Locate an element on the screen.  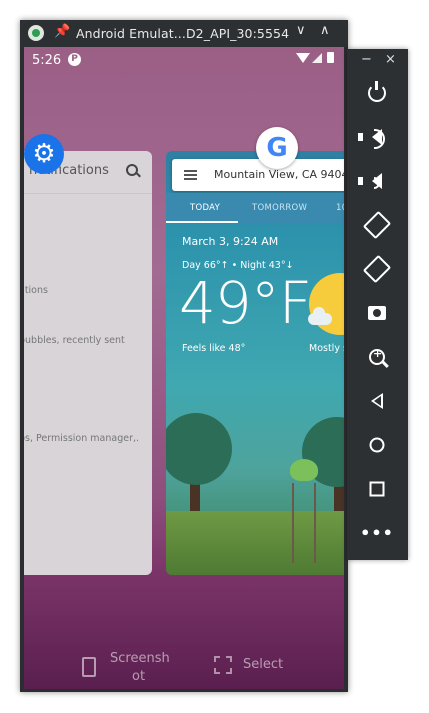
tree-canopy is located at coordinates (199, 449).